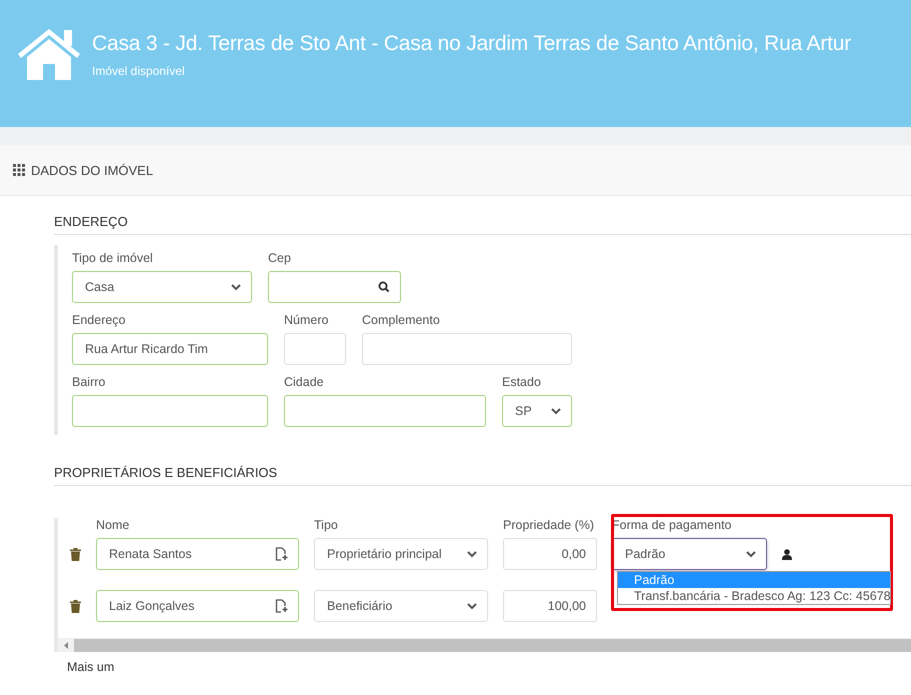 The width and height of the screenshot is (911, 695). I want to click on field-label: Cidade, so click(304, 382).